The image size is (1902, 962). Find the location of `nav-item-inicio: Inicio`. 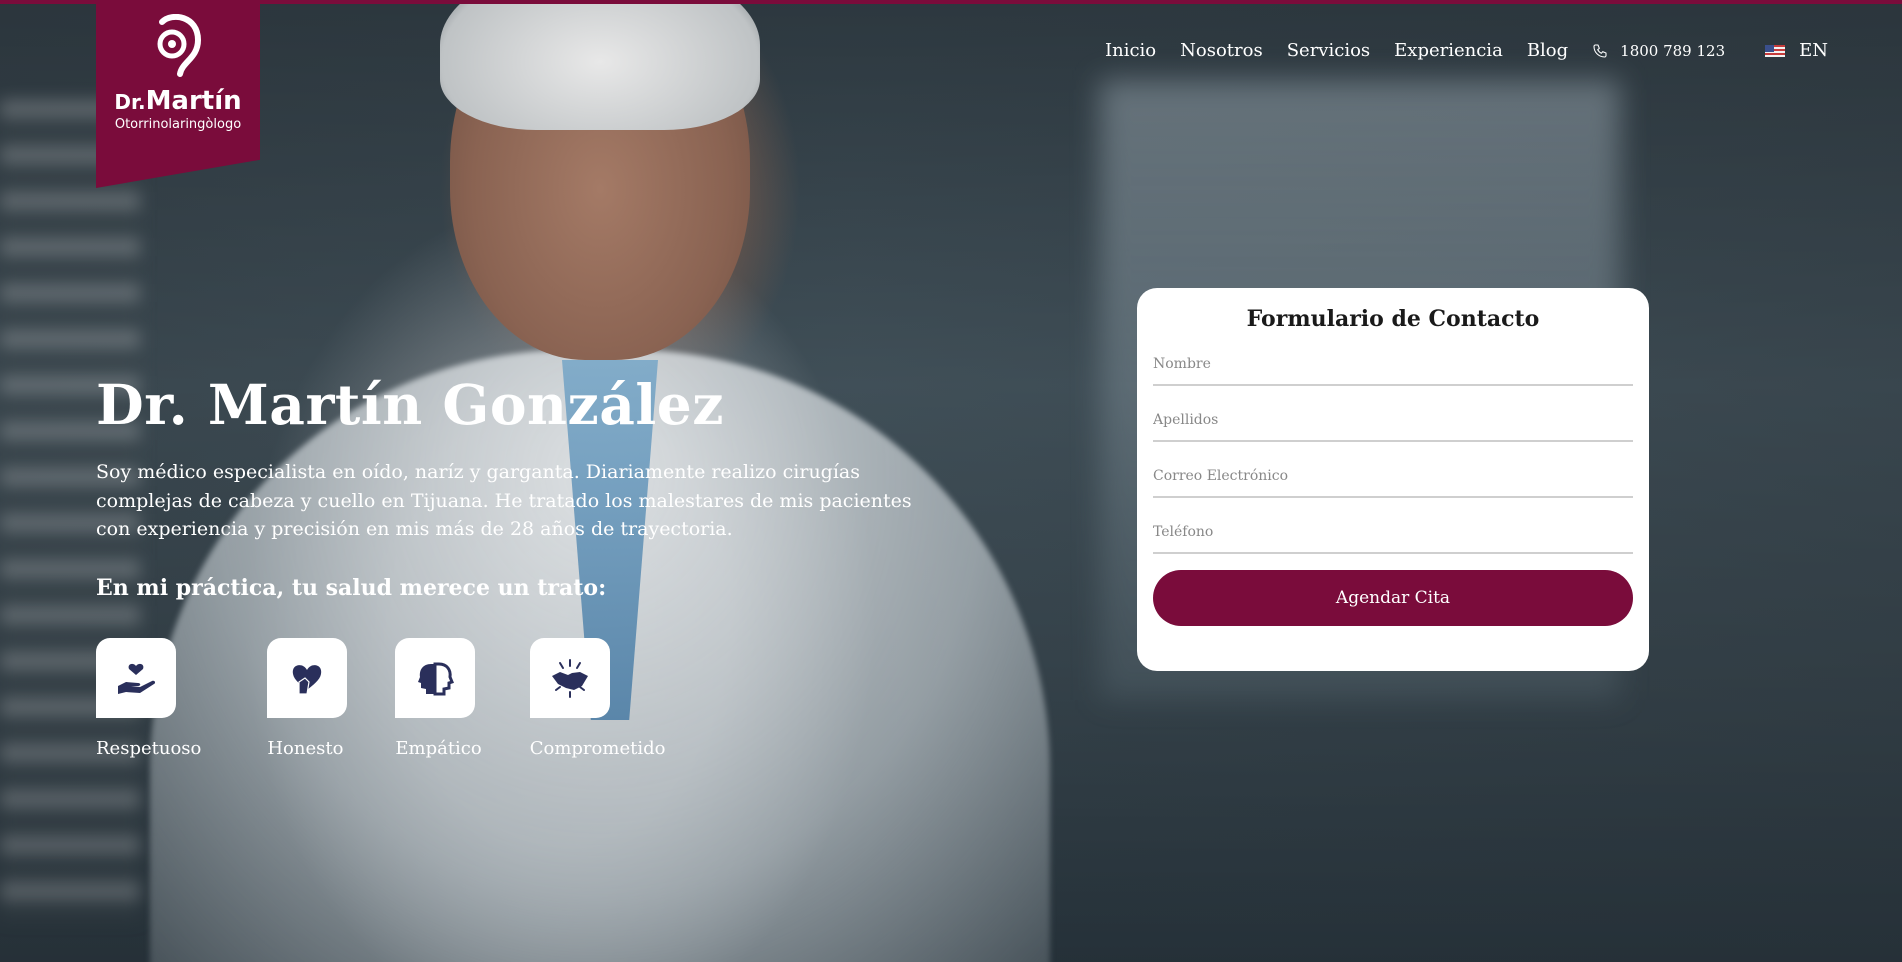

nav-item-inicio: Inicio is located at coordinates (1130, 50).